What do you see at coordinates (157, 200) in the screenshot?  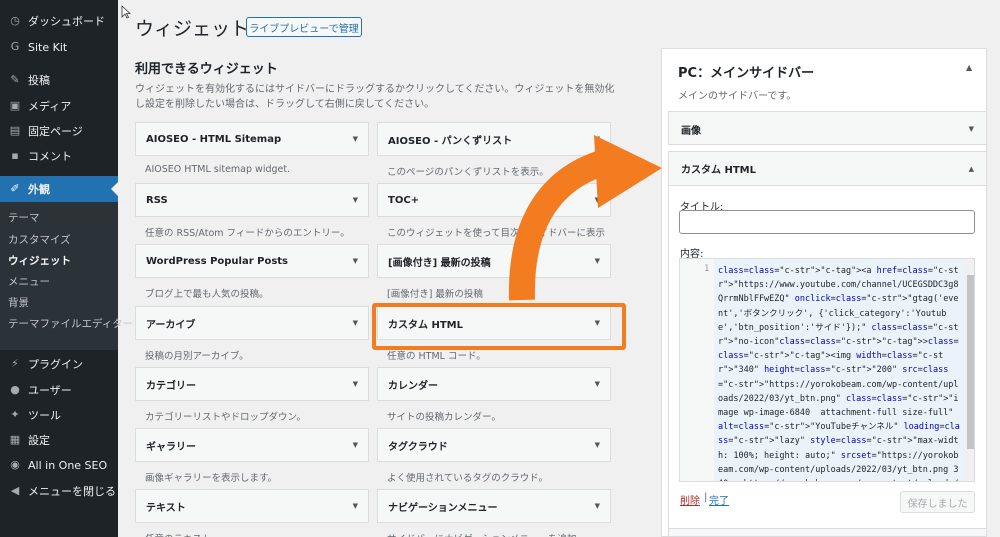 I see `widget-name: RSS` at bounding box center [157, 200].